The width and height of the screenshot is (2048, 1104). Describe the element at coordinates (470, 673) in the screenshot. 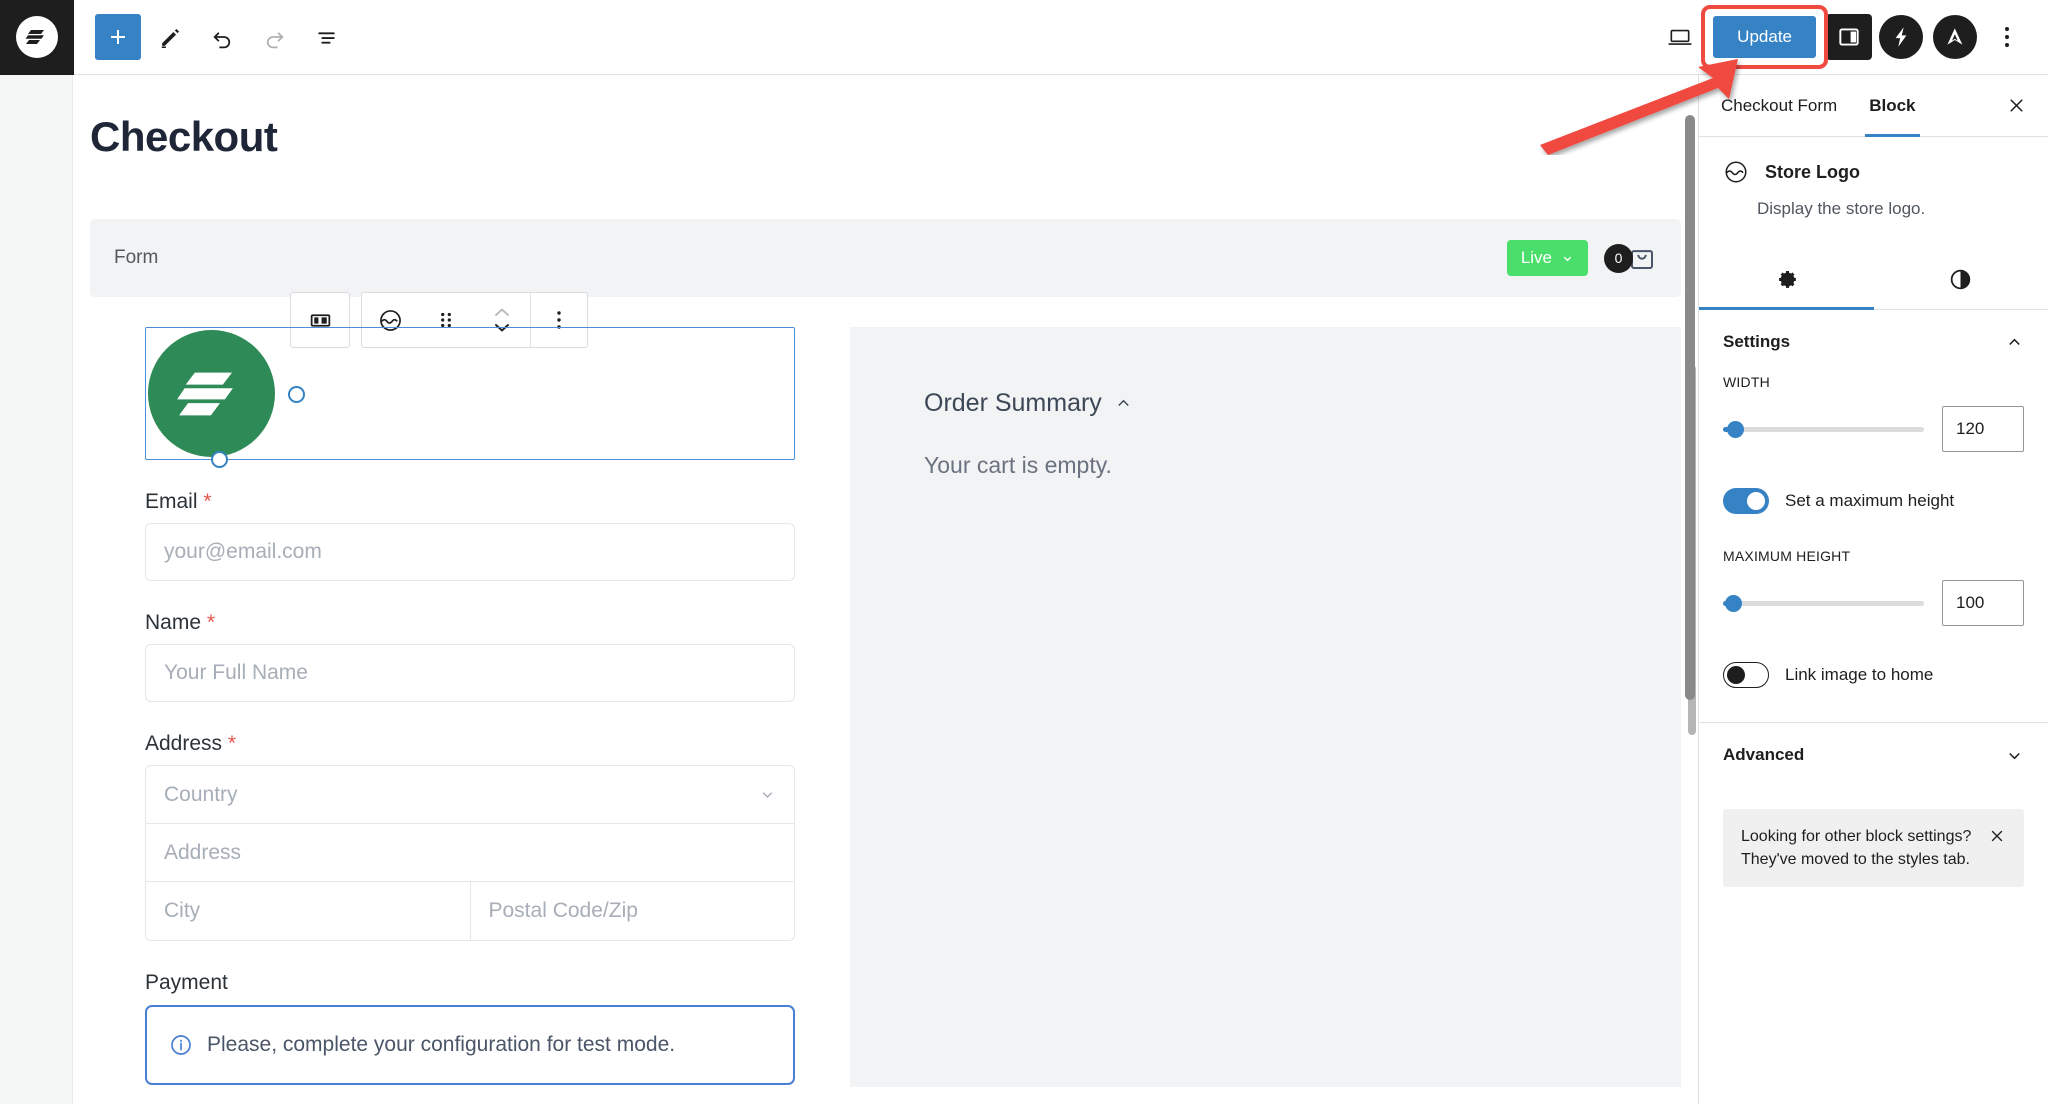

I see `name-field: Your Full Name` at that location.